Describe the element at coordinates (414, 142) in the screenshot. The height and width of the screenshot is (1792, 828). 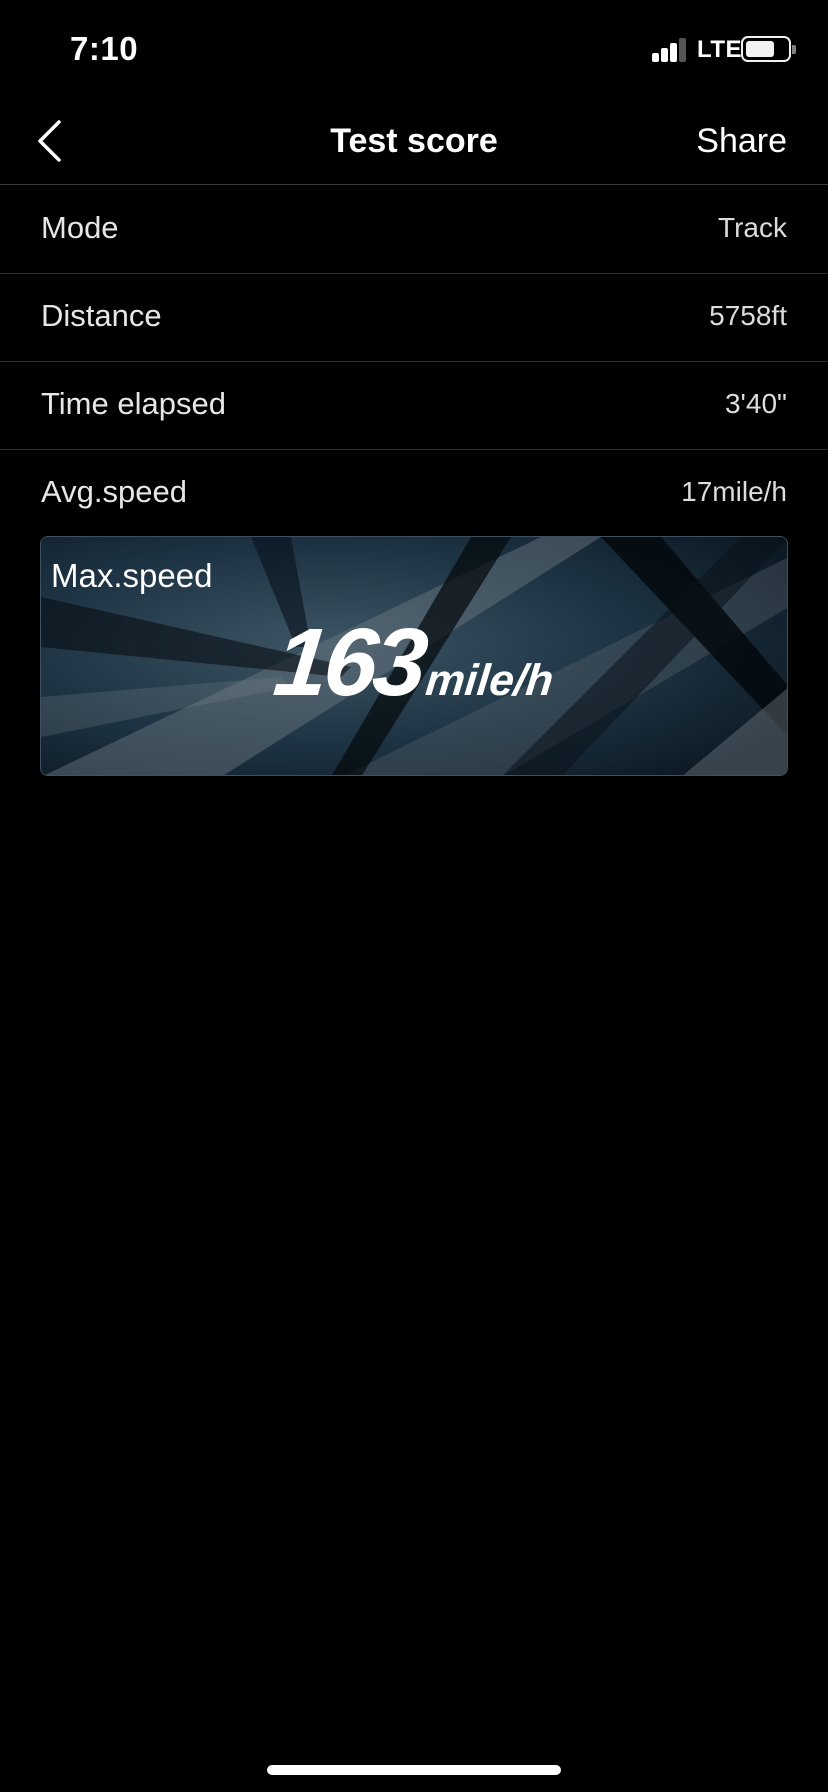
I see `navigation-bar: Test score Share` at that location.